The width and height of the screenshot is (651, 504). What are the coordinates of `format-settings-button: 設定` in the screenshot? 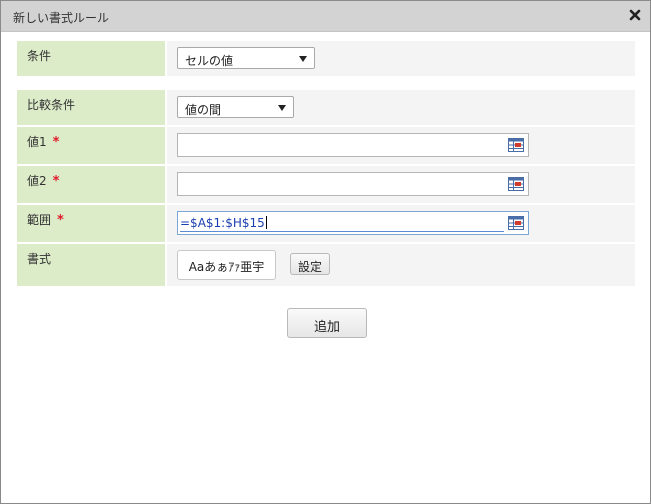 It's located at (310, 264).